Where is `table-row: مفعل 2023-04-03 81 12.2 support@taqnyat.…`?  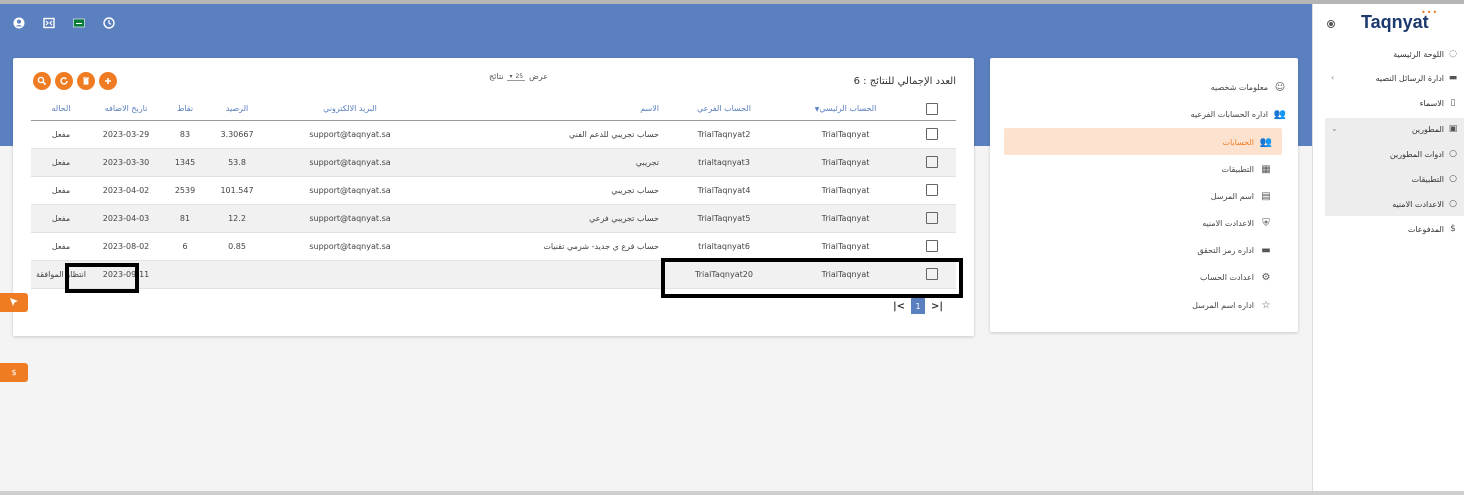
table-row: مفعل 2023-04-03 81 12.2 support@taqnyat.… is located at coordinates (493, 218).